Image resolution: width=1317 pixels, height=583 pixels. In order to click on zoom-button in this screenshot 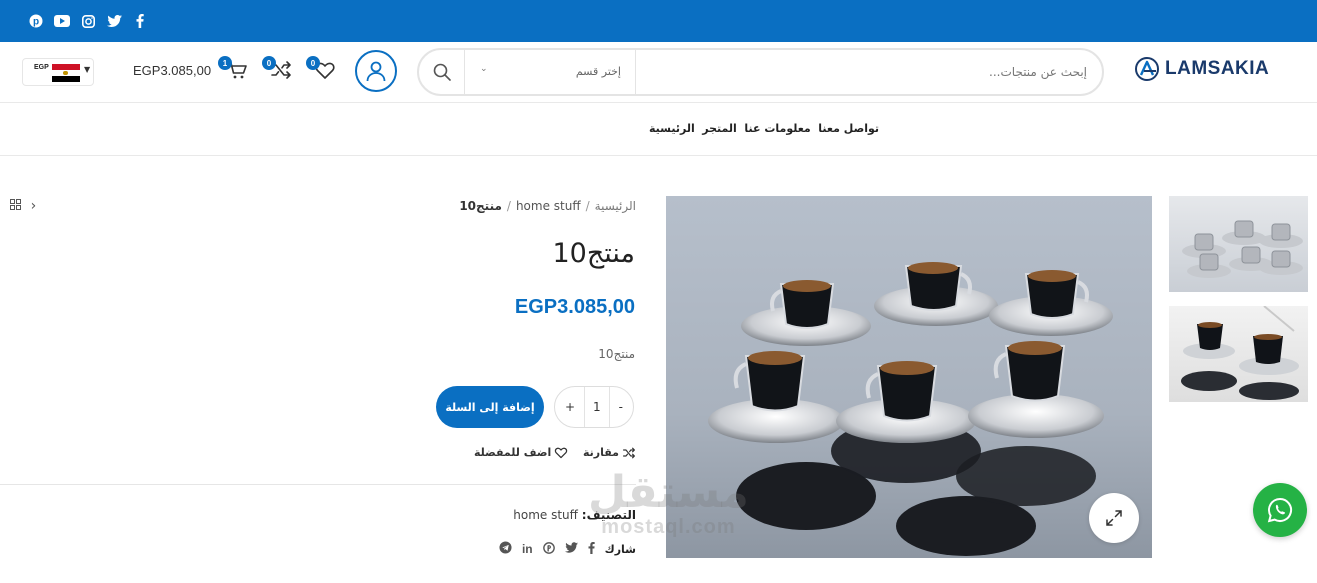, I will do `click(1114, 518)`.